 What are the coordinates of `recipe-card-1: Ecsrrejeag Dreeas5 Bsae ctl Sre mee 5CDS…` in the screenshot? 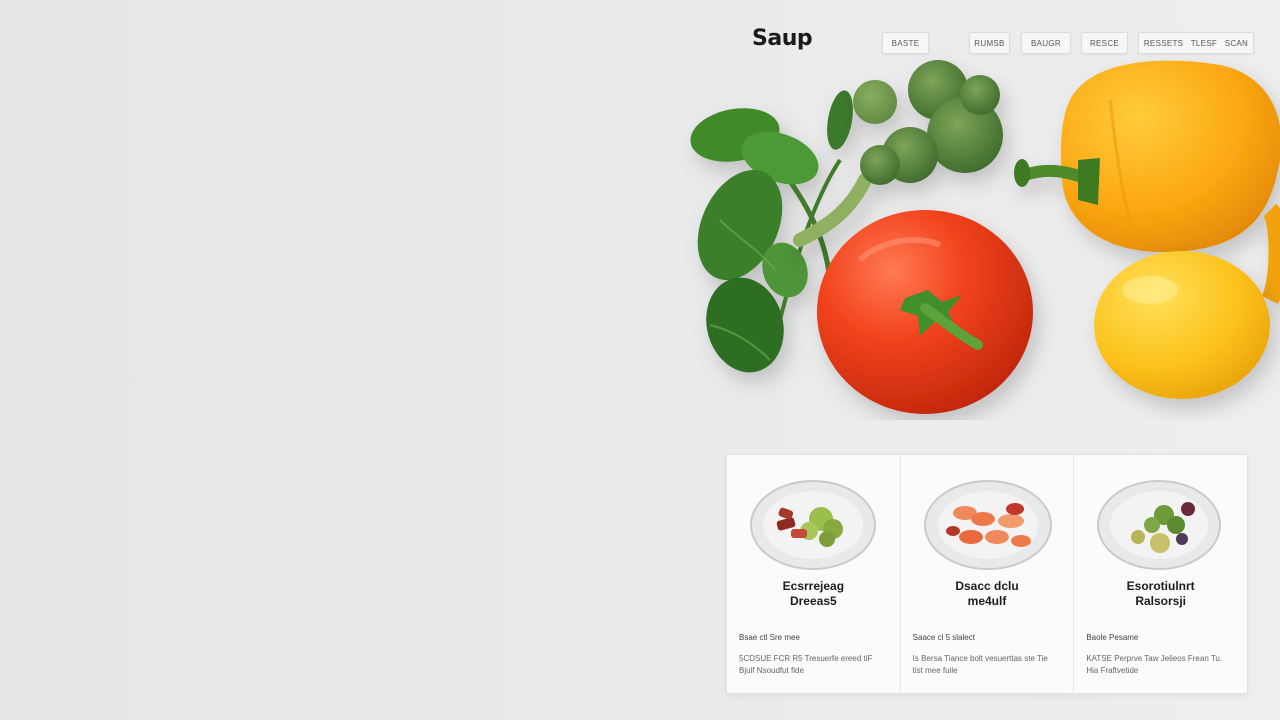 It's located at (814, 574).